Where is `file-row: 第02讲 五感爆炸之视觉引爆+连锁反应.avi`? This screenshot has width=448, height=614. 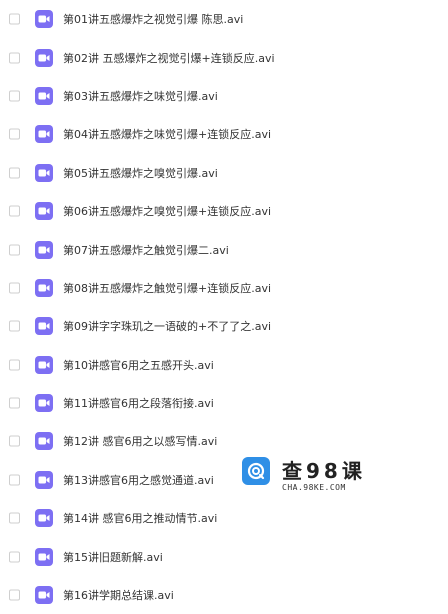
file-row: 第02讲 五感爆炸之视觉引爆+连锁反应.avi is located at coordinates (224, 57).